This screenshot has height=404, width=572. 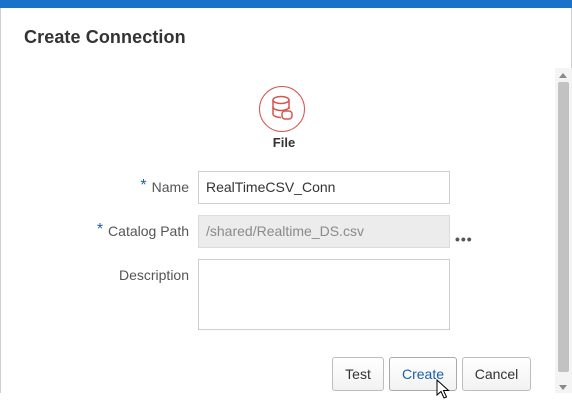 What do you see at coordinates (443, 391) in the screenshot?
I see `mouse-pointer-icon` at bounding box center [443, 391].